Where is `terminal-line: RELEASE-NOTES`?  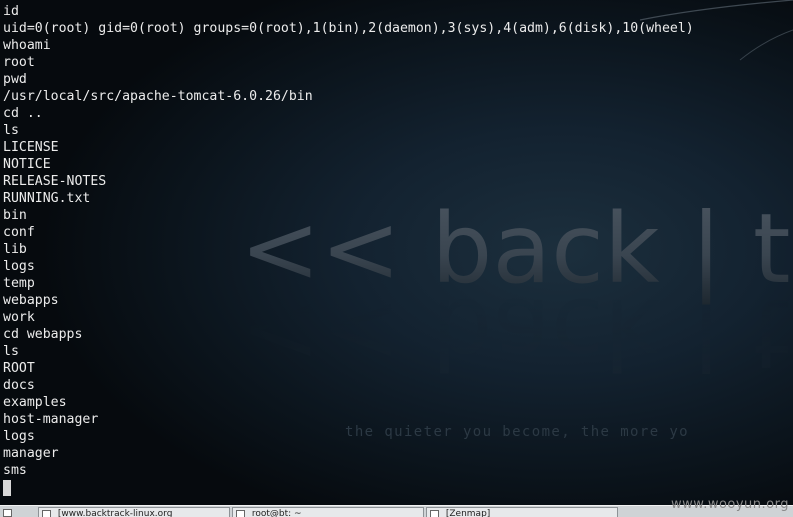 terminal-line: RELEASE-NOTES is located at coordinates (55, 181).